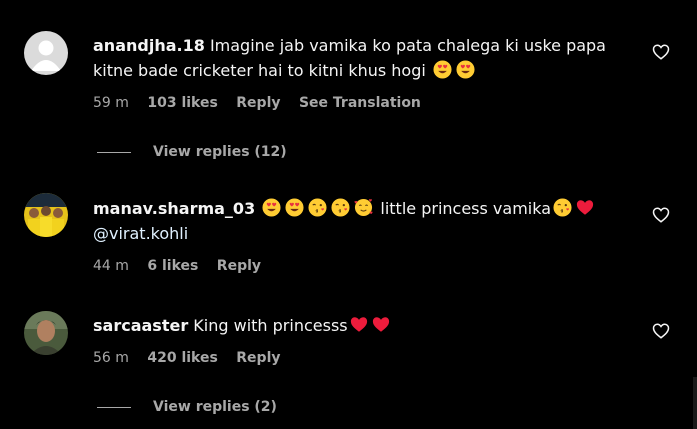 The height and width of the screenshot is (429, 697). I want to click on comment-body: sarcaaster King with princesss, so click(363, 325).